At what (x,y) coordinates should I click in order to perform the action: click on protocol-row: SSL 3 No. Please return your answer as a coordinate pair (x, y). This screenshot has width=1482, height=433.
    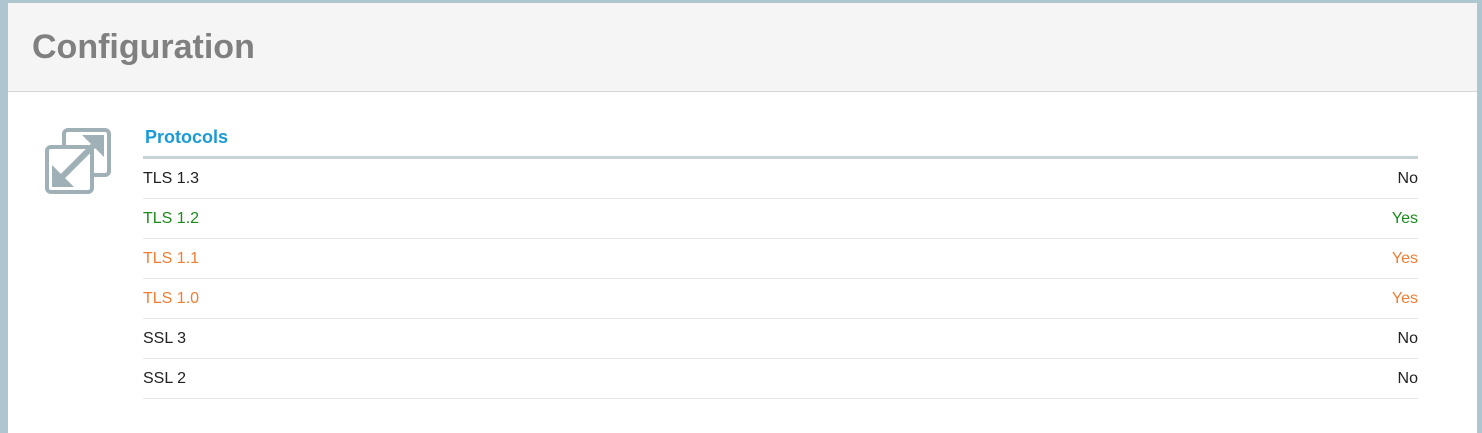
    Looking at the image, I should click on (780, 339).